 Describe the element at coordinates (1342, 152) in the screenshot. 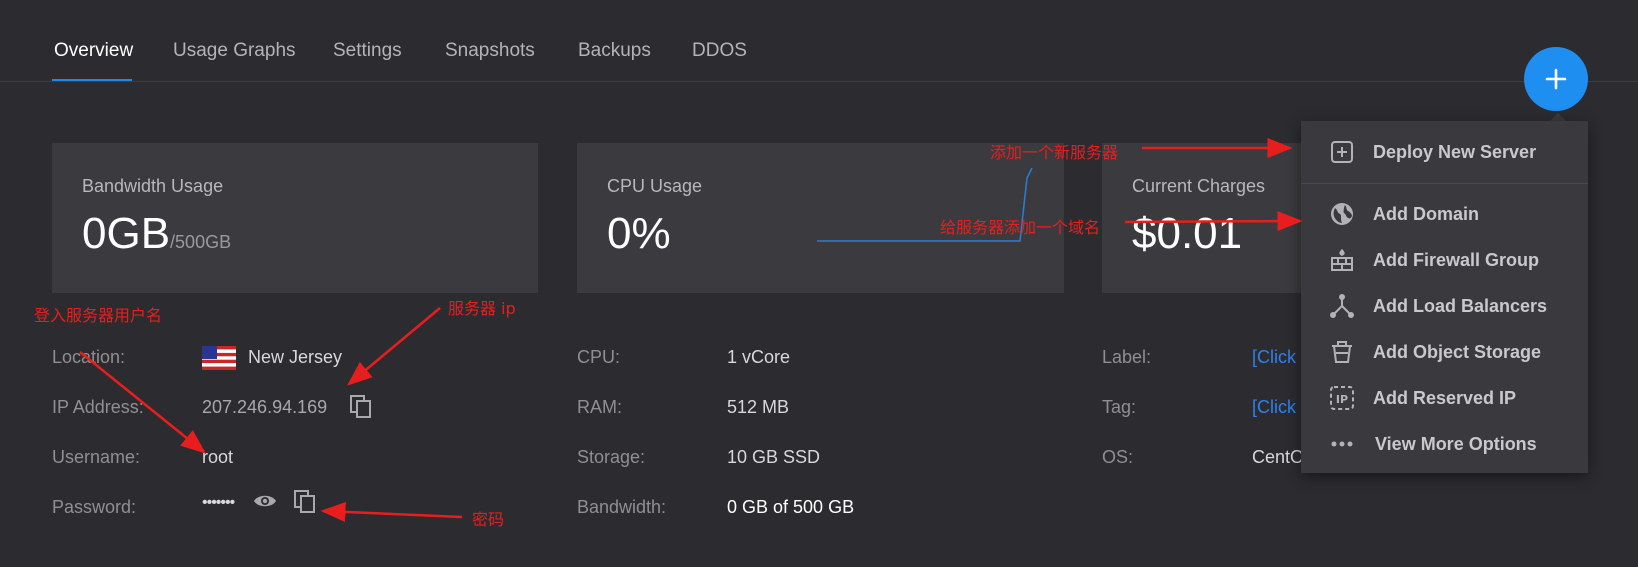

I see `plus-square-icon` at that location.